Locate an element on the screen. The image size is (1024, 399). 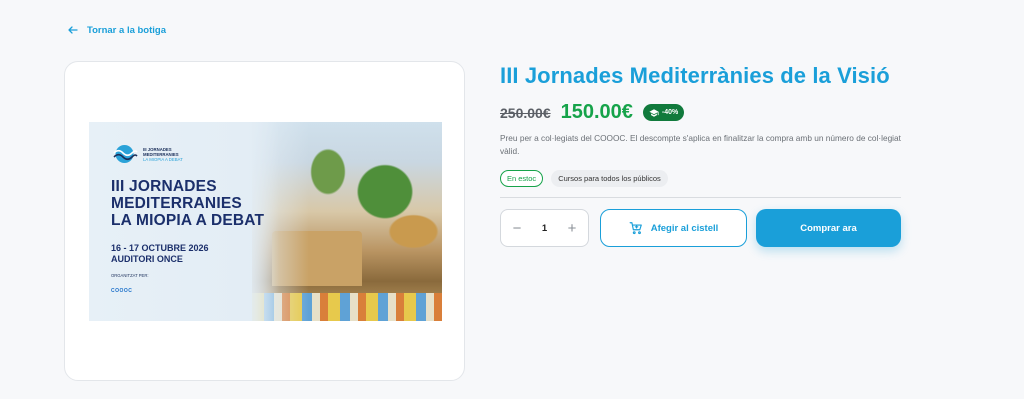
logo-line-3: LA MIOPIA A DEBAT is located at coordinates (163, 159).